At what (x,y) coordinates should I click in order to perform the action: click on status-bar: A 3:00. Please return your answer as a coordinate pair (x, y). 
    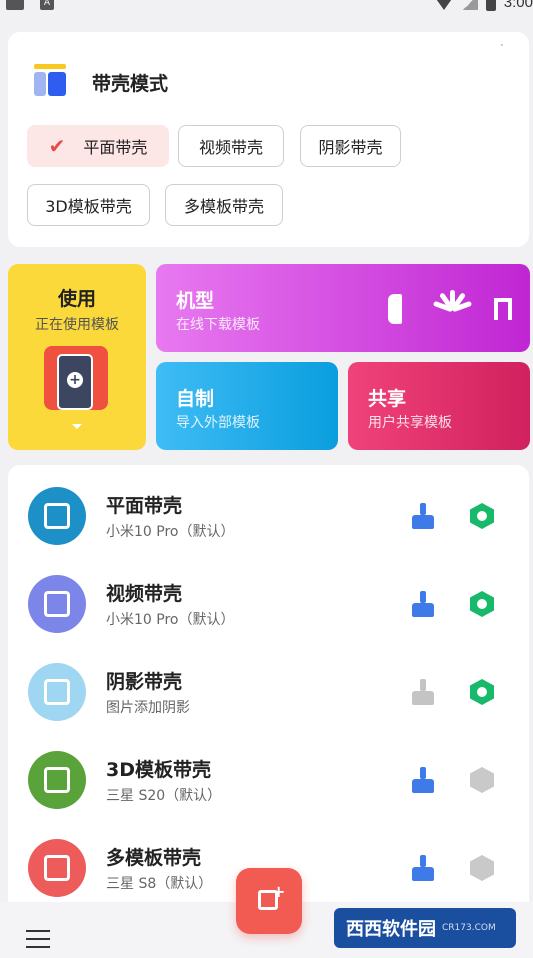
    Looking at the image, I should click on (266, 7).